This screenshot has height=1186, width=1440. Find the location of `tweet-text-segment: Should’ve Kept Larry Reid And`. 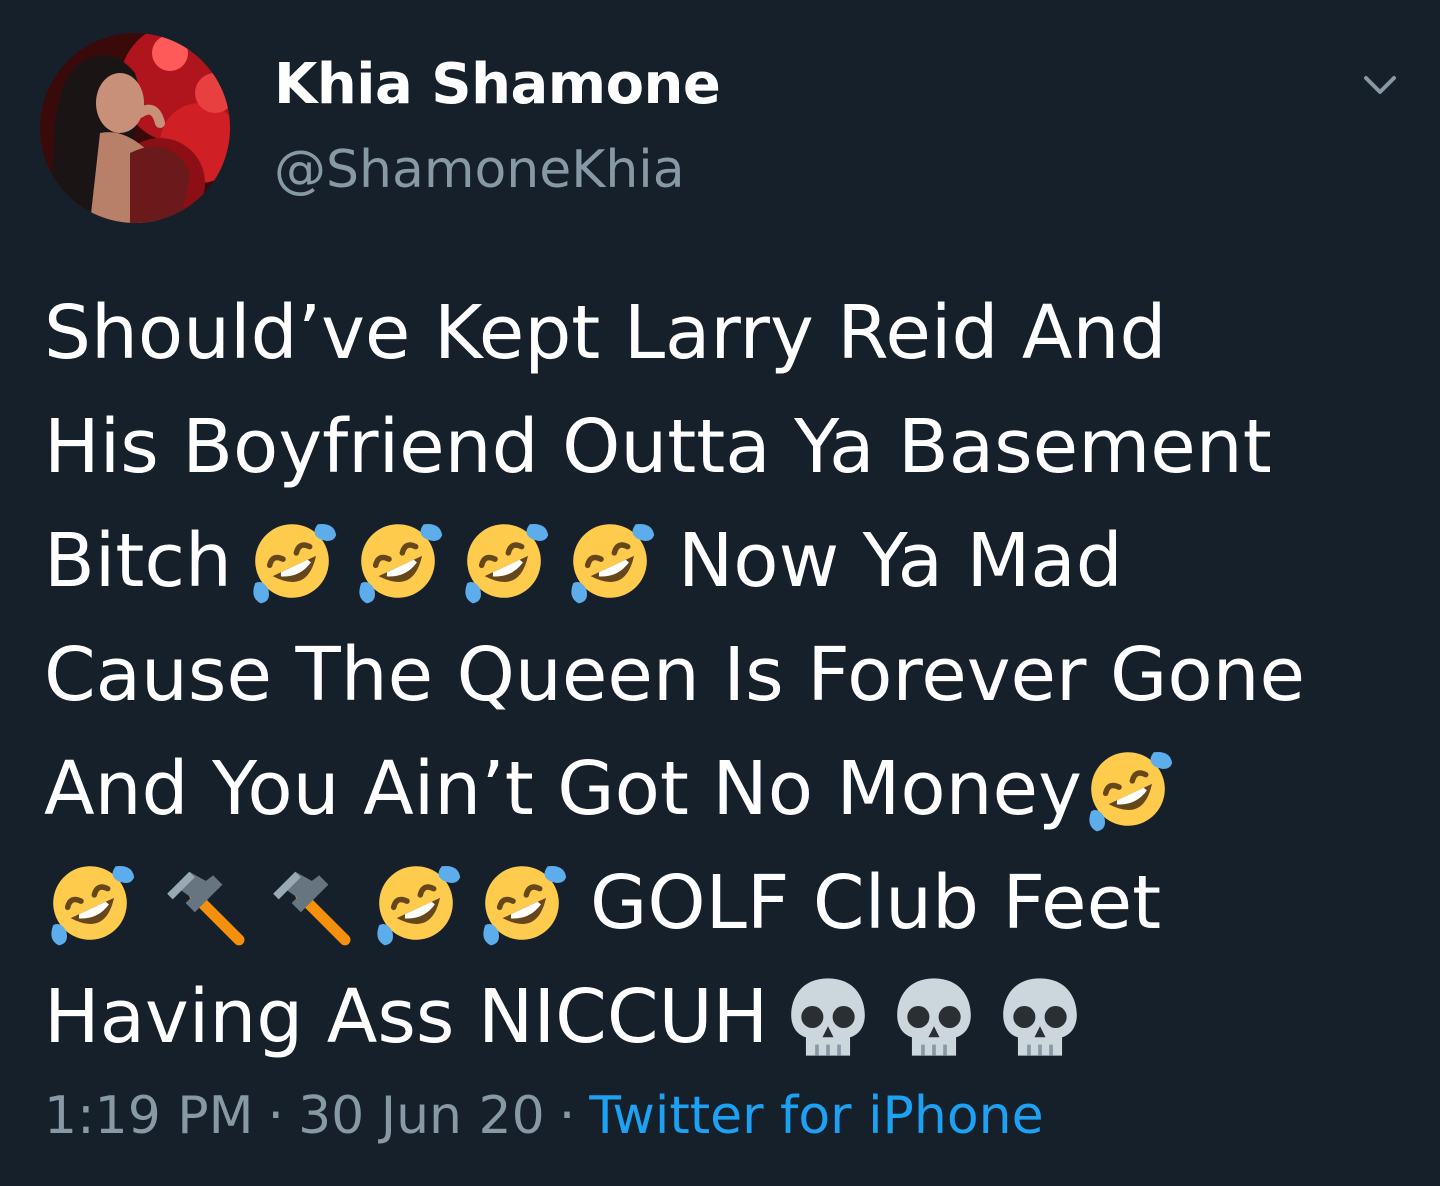

tweet-text-segment: Should’ve Kept Larry Reid And is located at coordinates (605, 333).